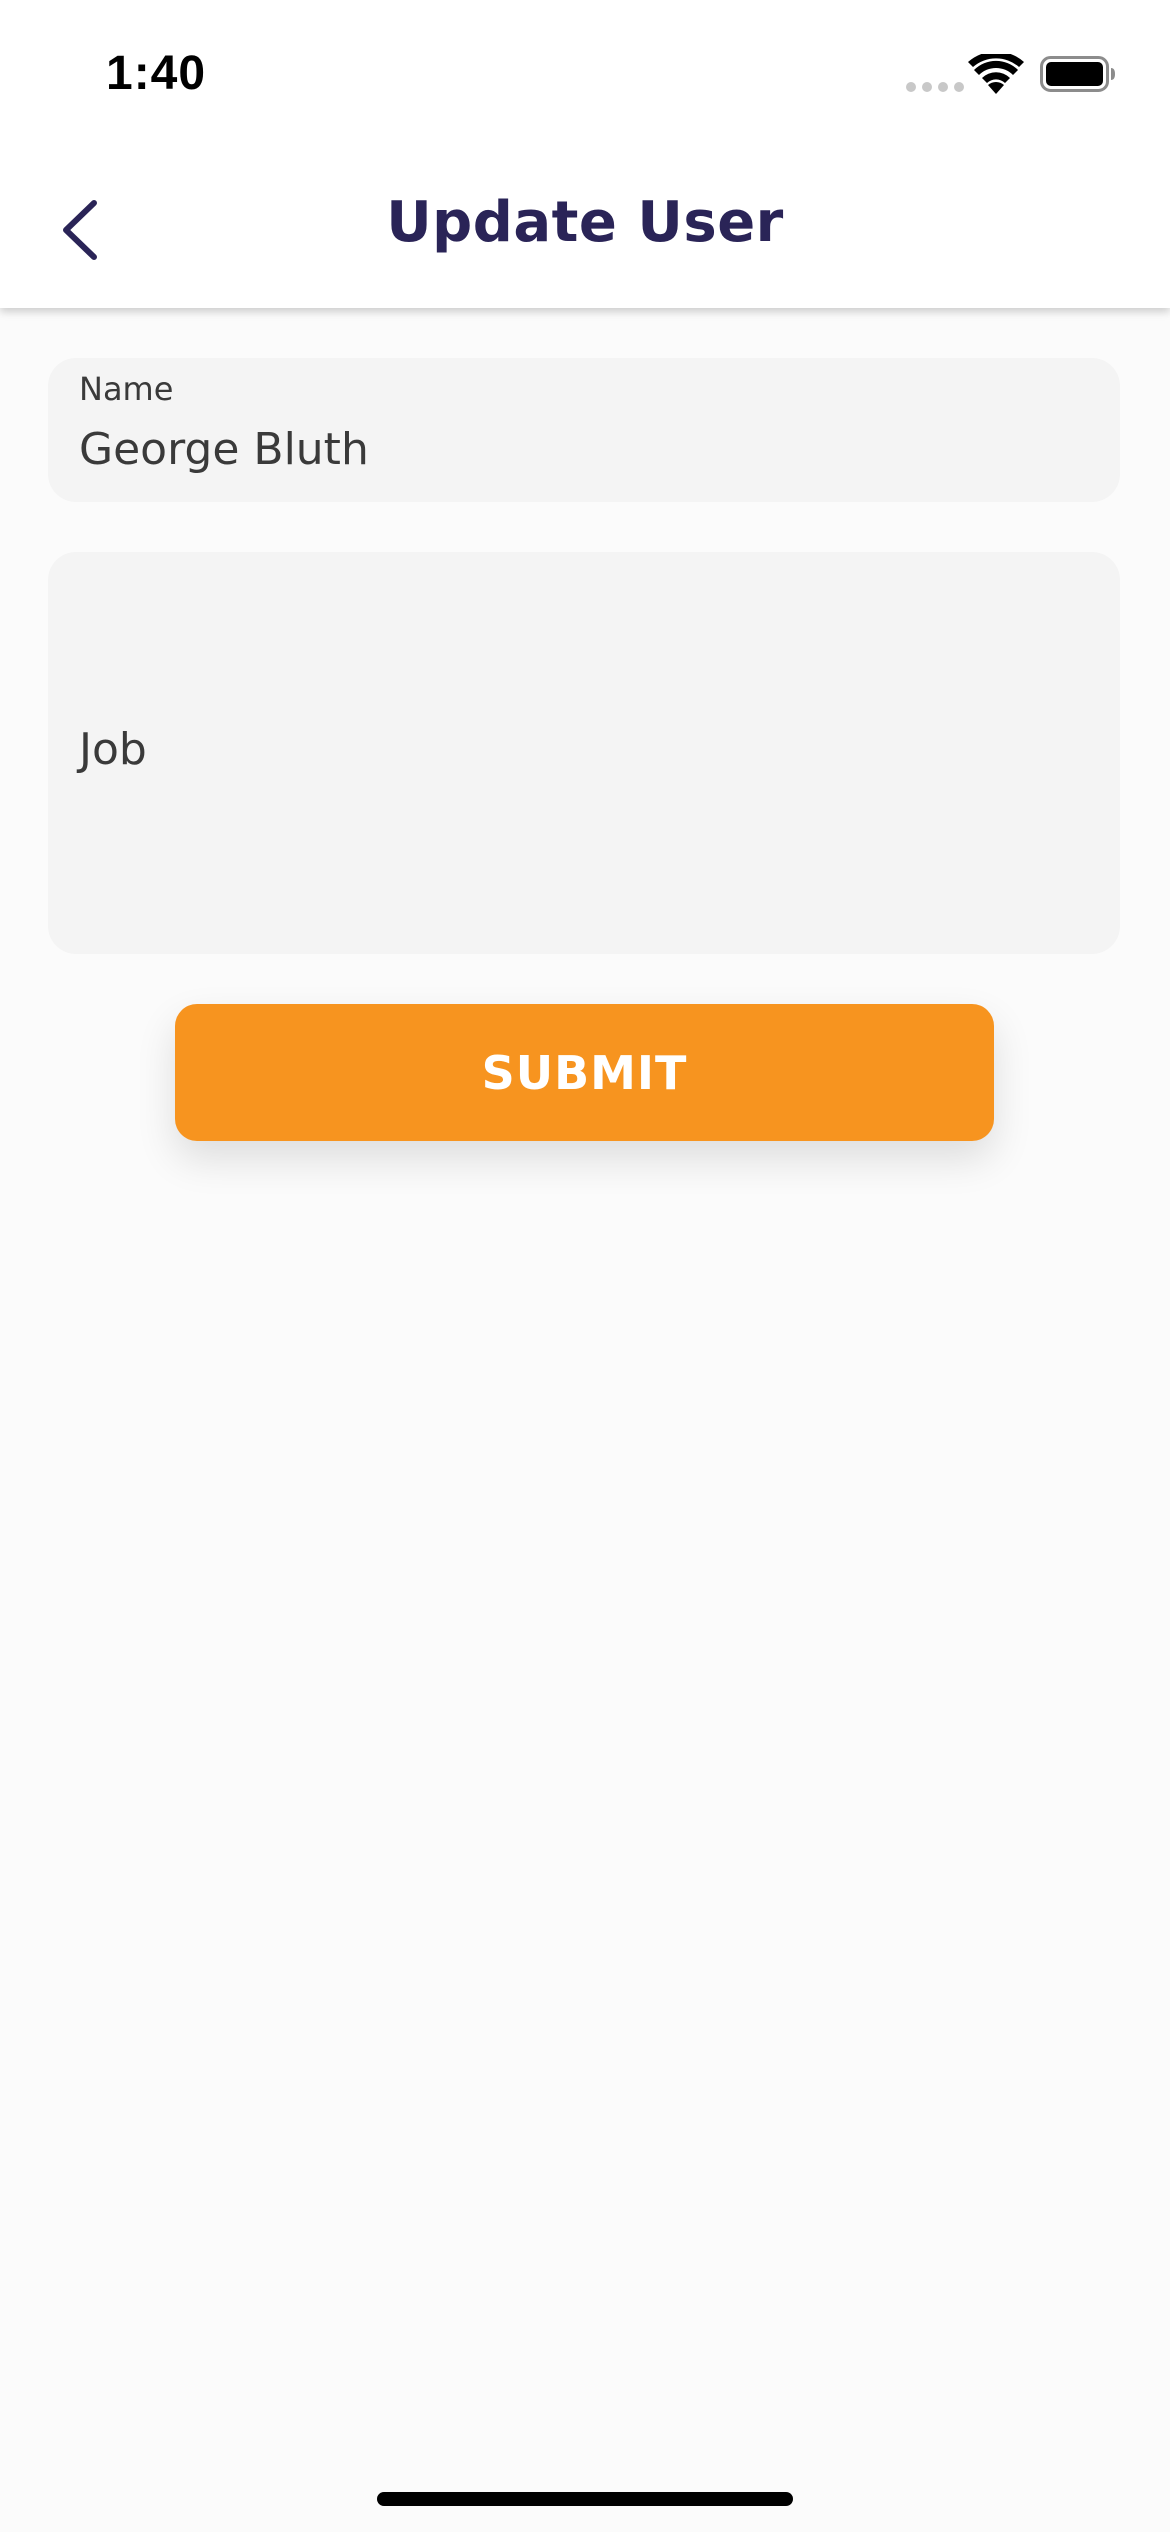 Image resolution: width=1170 pixels, height=2532 pixels. Describe the element at coordinates (585, 222) in the screenshot. I see `page-title: Update User` at that location.